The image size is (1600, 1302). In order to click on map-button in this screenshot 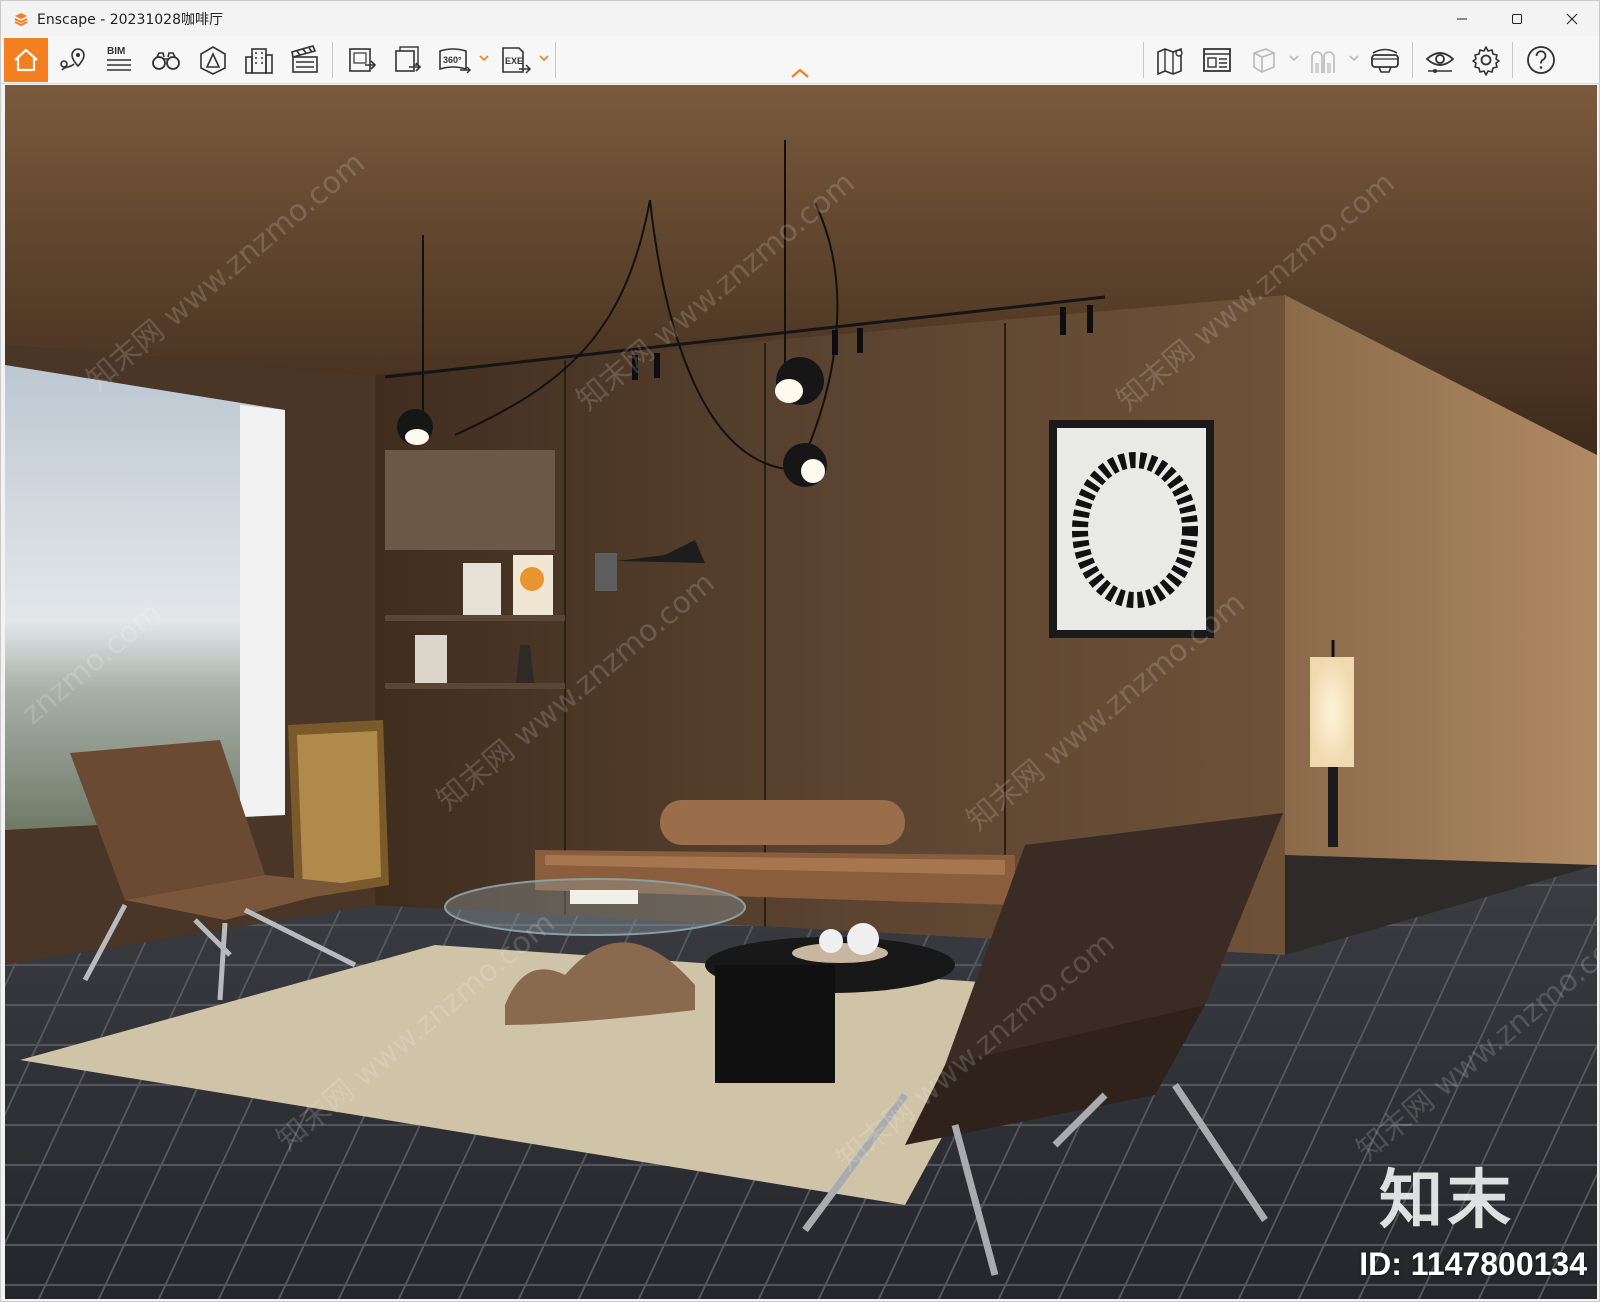, I will do `click(1171, 60)`.